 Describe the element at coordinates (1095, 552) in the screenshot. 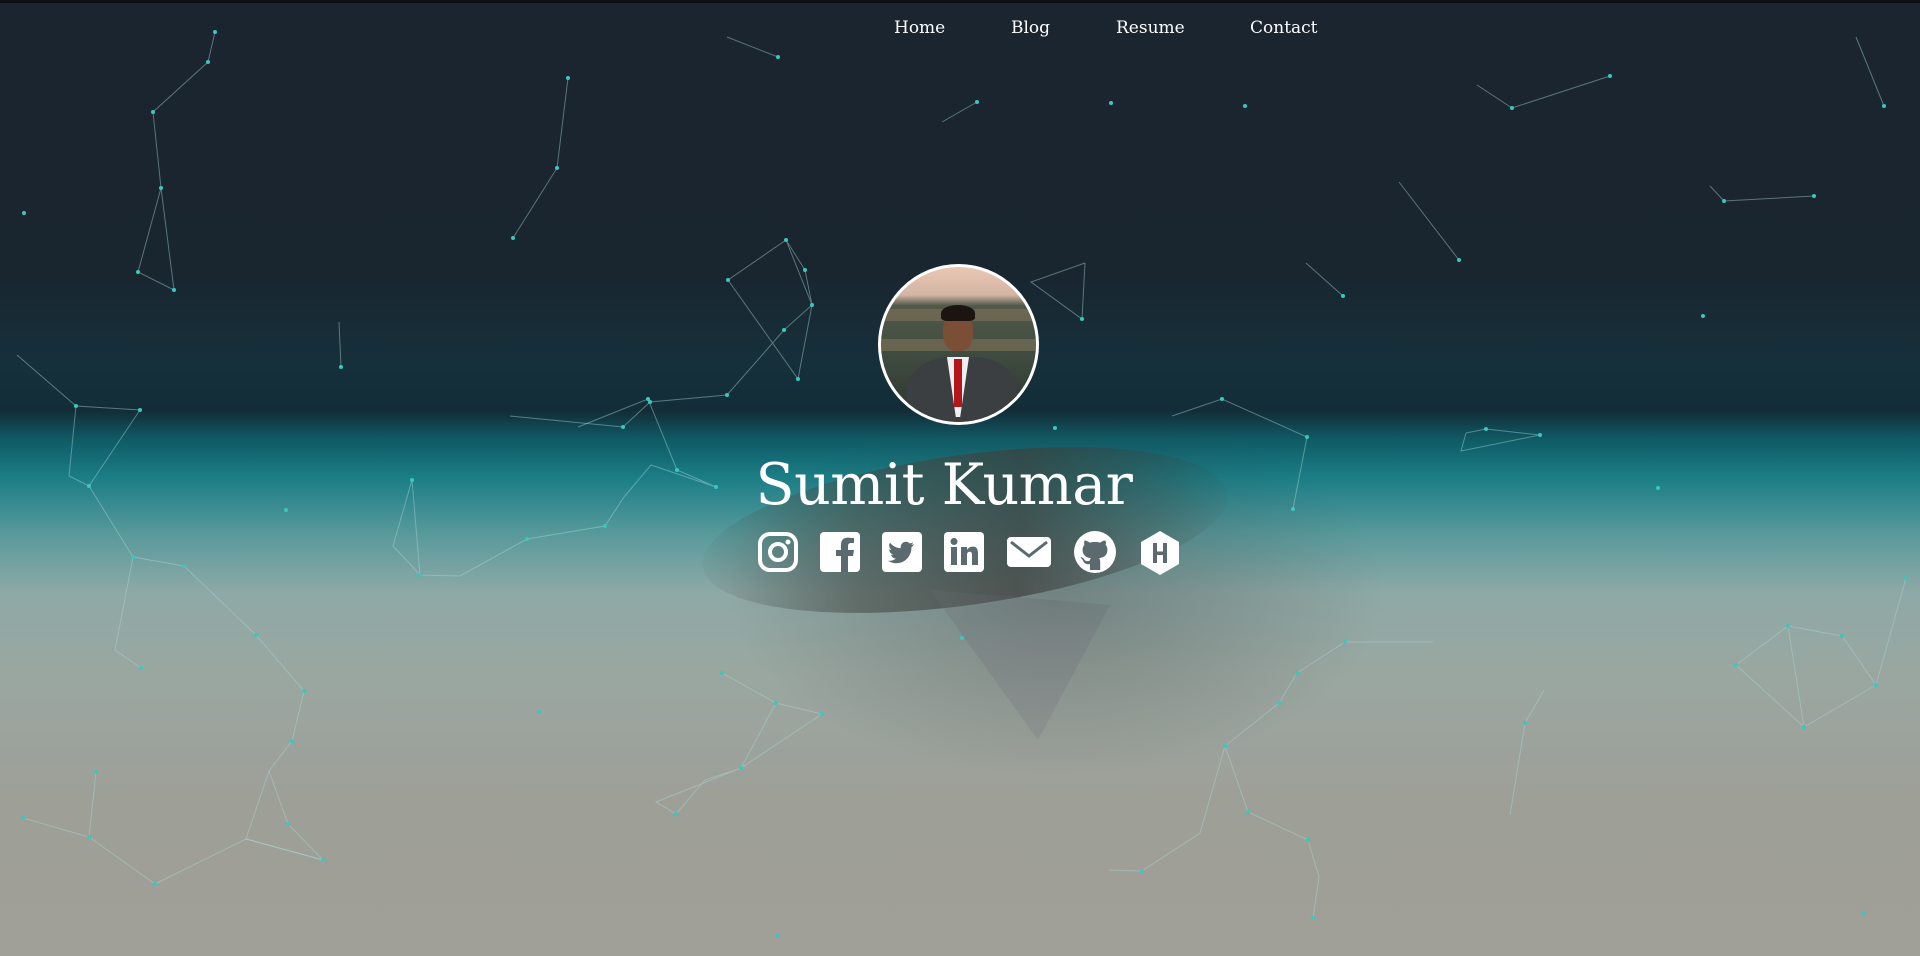

I see `github-icon` at that location.